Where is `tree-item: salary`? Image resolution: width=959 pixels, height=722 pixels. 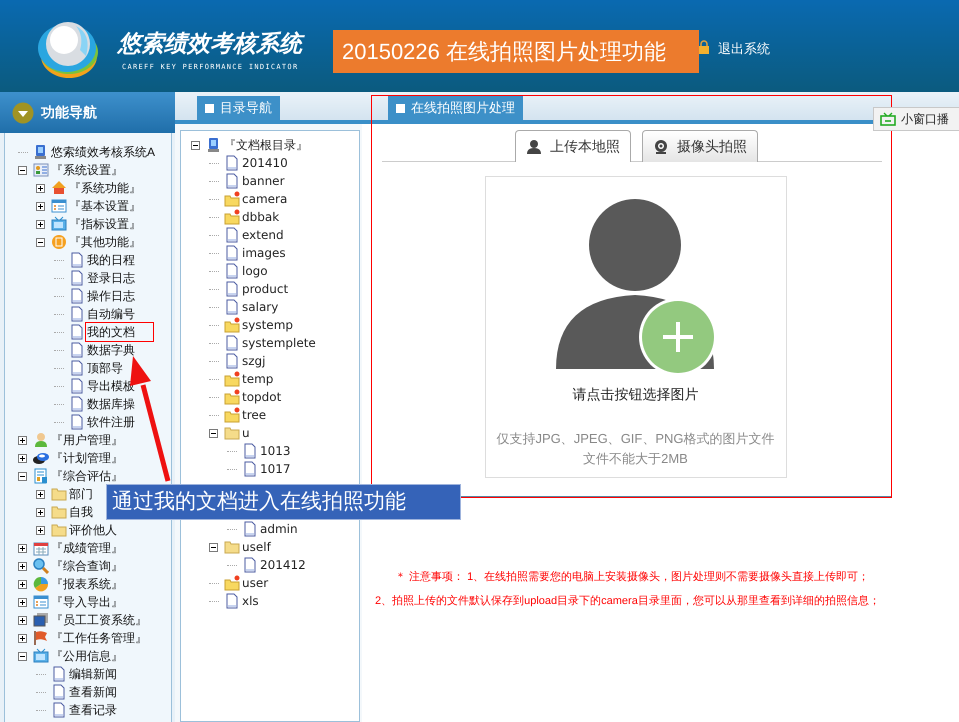 tree-item: salary is located at coordinates (260, 307).